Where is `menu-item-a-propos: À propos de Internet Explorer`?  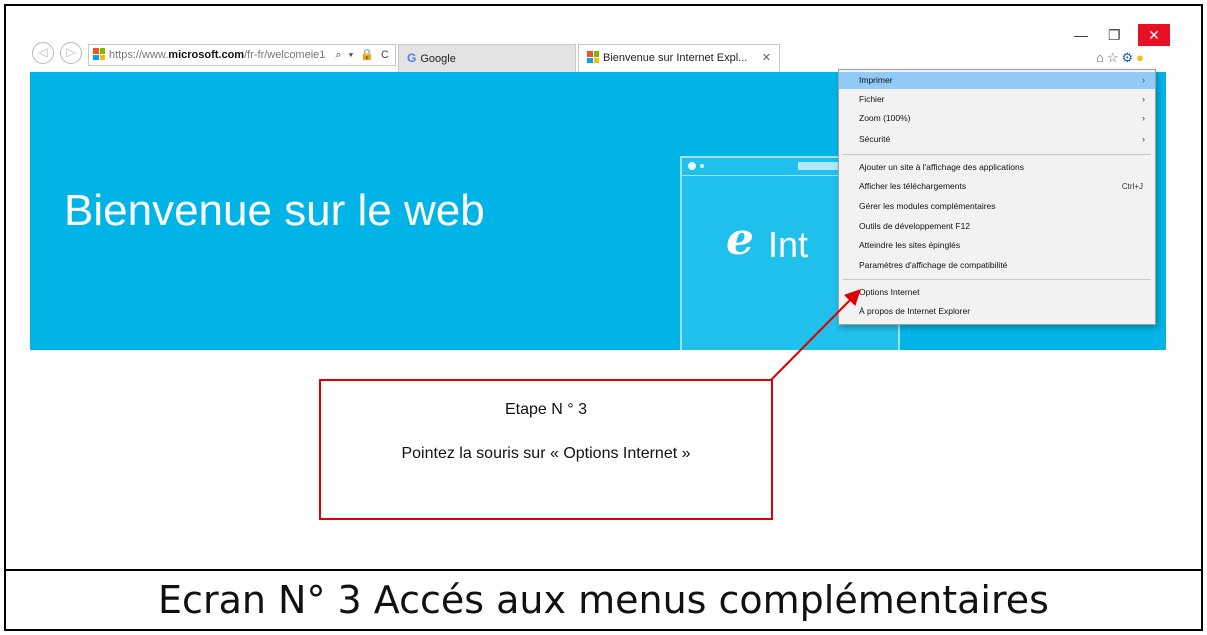
menu-item-a-propos: À propos de Internet Explorer is located at coordinates (997, 311).